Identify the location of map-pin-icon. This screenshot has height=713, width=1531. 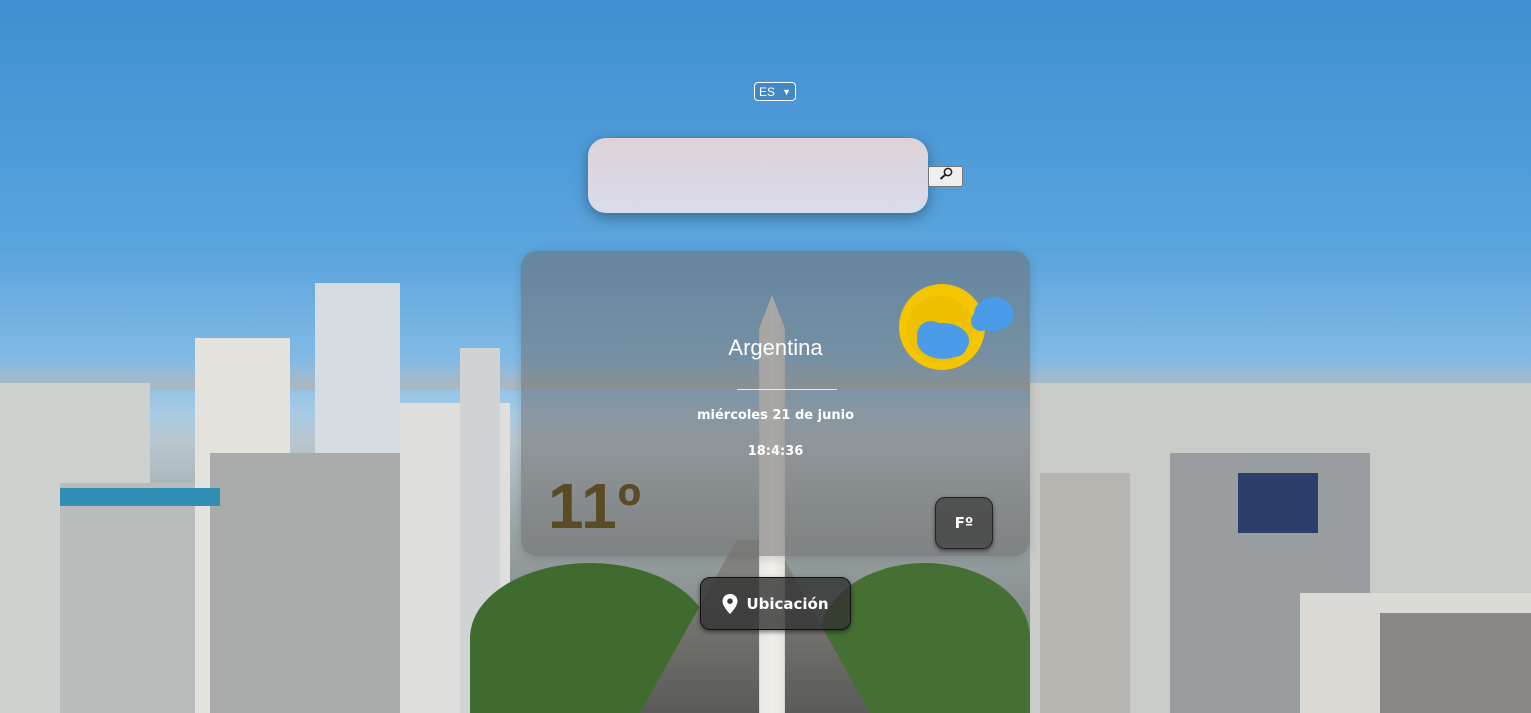
(730, 603).